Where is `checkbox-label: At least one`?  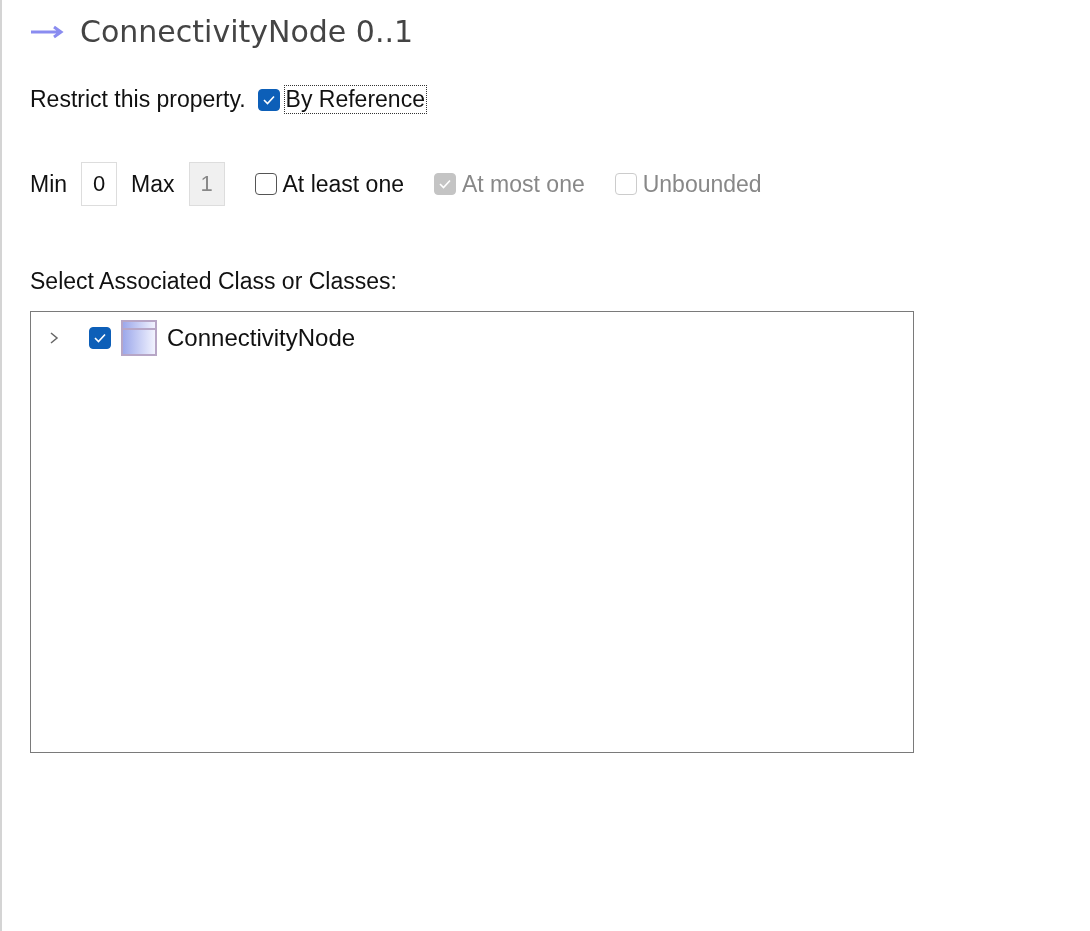 checkbox-label: At least one is located at coordinates (343, 184).